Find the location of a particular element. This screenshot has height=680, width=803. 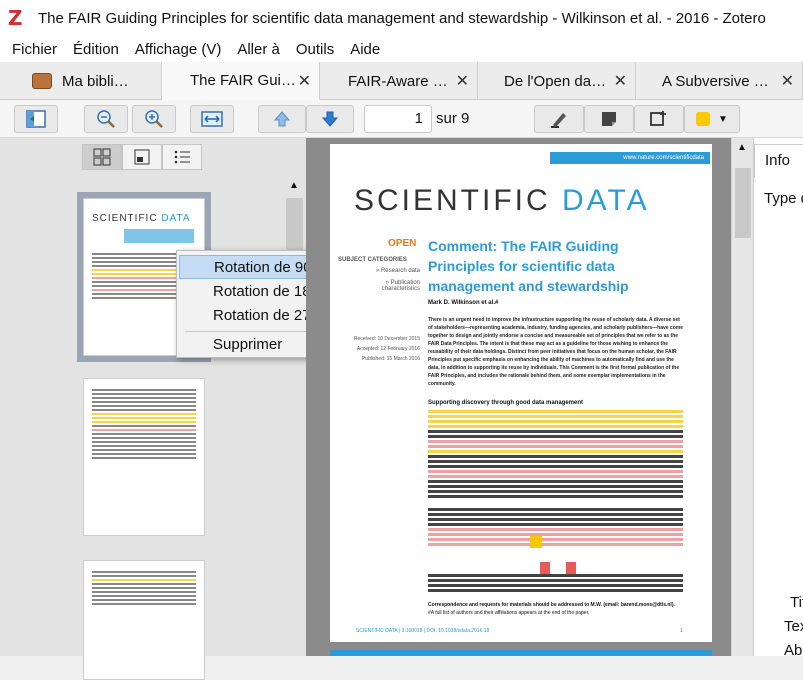

journal-word-scientific: SCIENTIFIC is located at coordinates (452, 200).